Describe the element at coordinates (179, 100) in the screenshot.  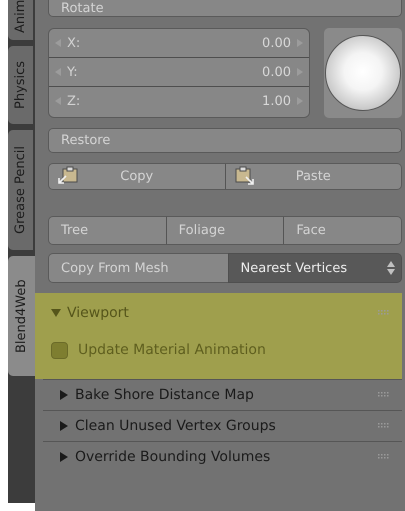
I see `number-field: Z: 1.00` at that location.